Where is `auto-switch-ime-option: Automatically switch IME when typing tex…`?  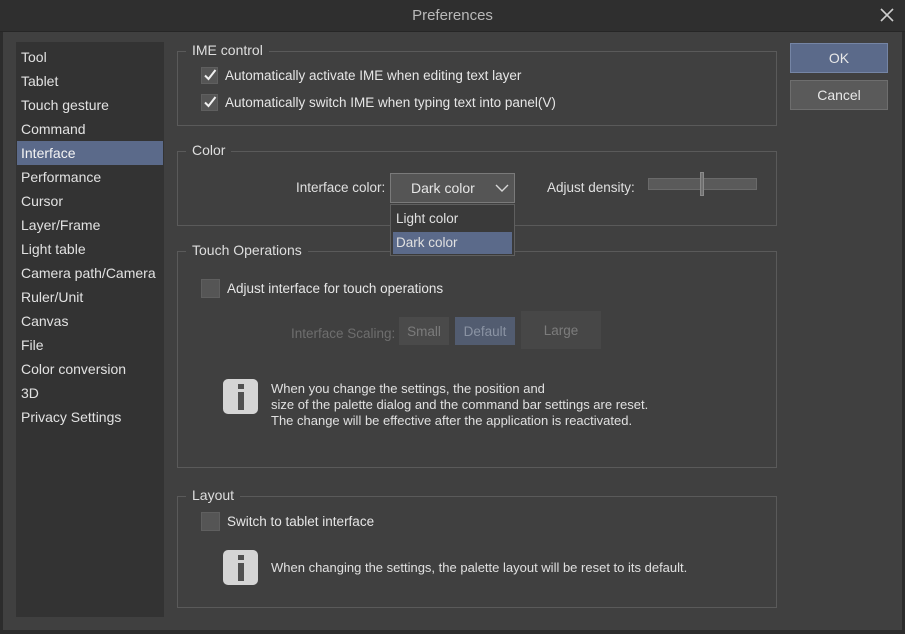
auto-switch-ime-option: Automatically switch IME when typing tex… is located at coordinates (378, 102).